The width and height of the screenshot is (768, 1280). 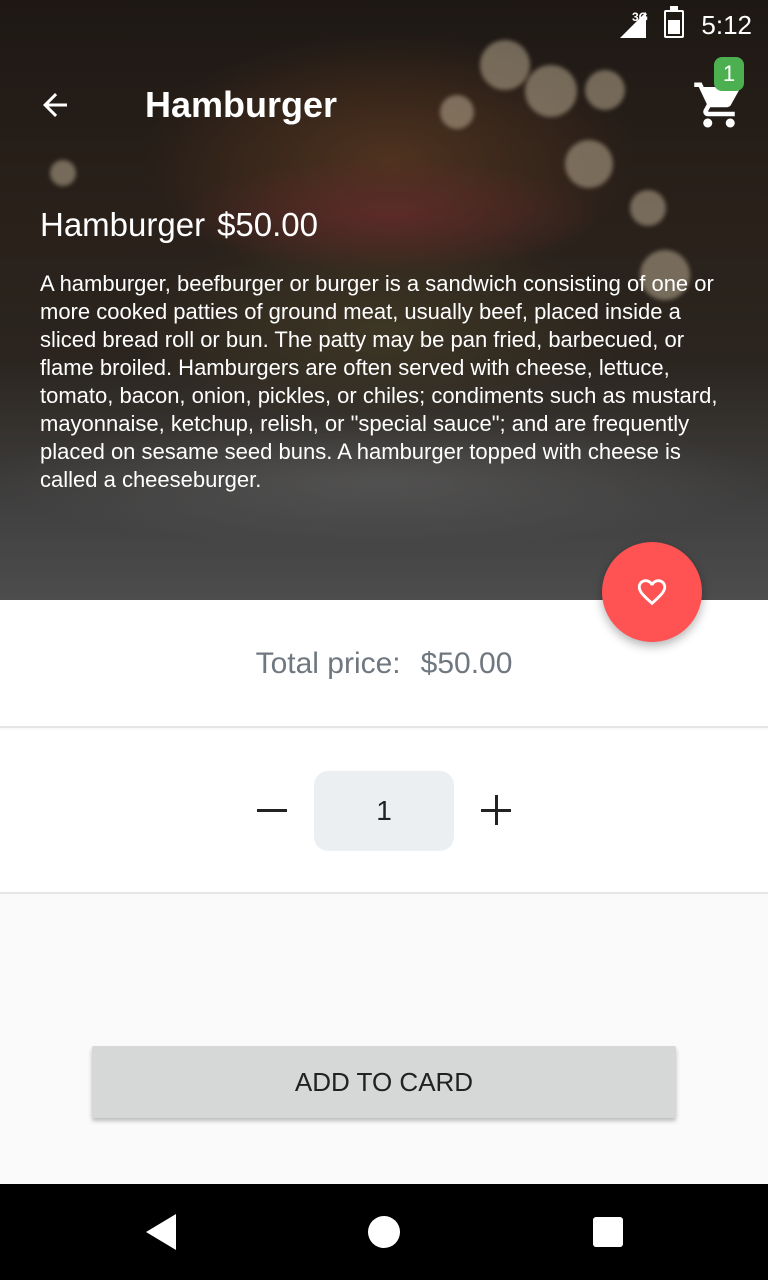 What do you see at coordinates (633, 25) in the screenshot?
I see `signal-icon` at bounding box center [633, 25].